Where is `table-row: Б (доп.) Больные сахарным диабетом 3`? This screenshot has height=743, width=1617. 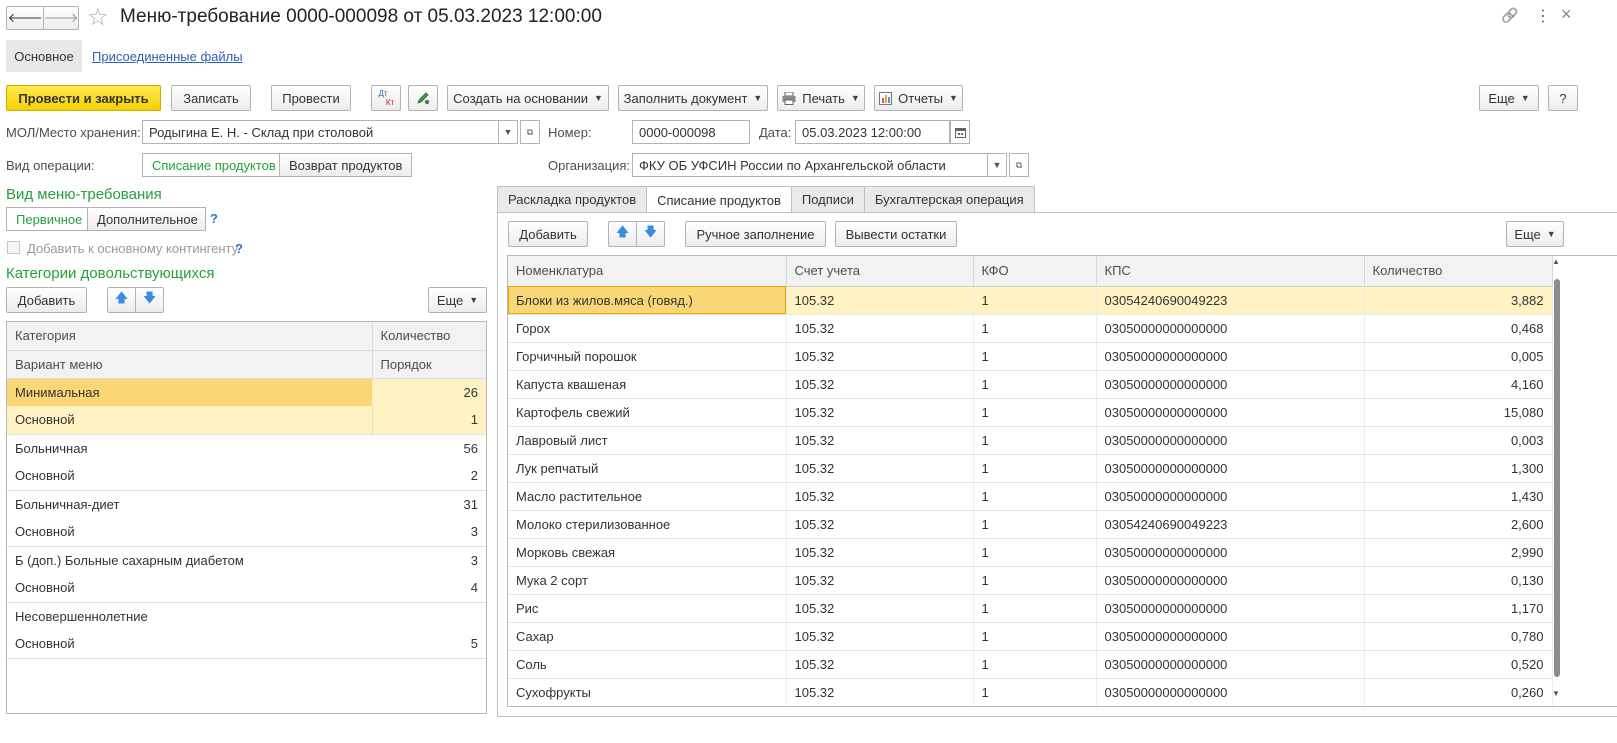
table-row: Б (доп.) Больные сахарным диабетом 3 is located at coordinates (246, 560).